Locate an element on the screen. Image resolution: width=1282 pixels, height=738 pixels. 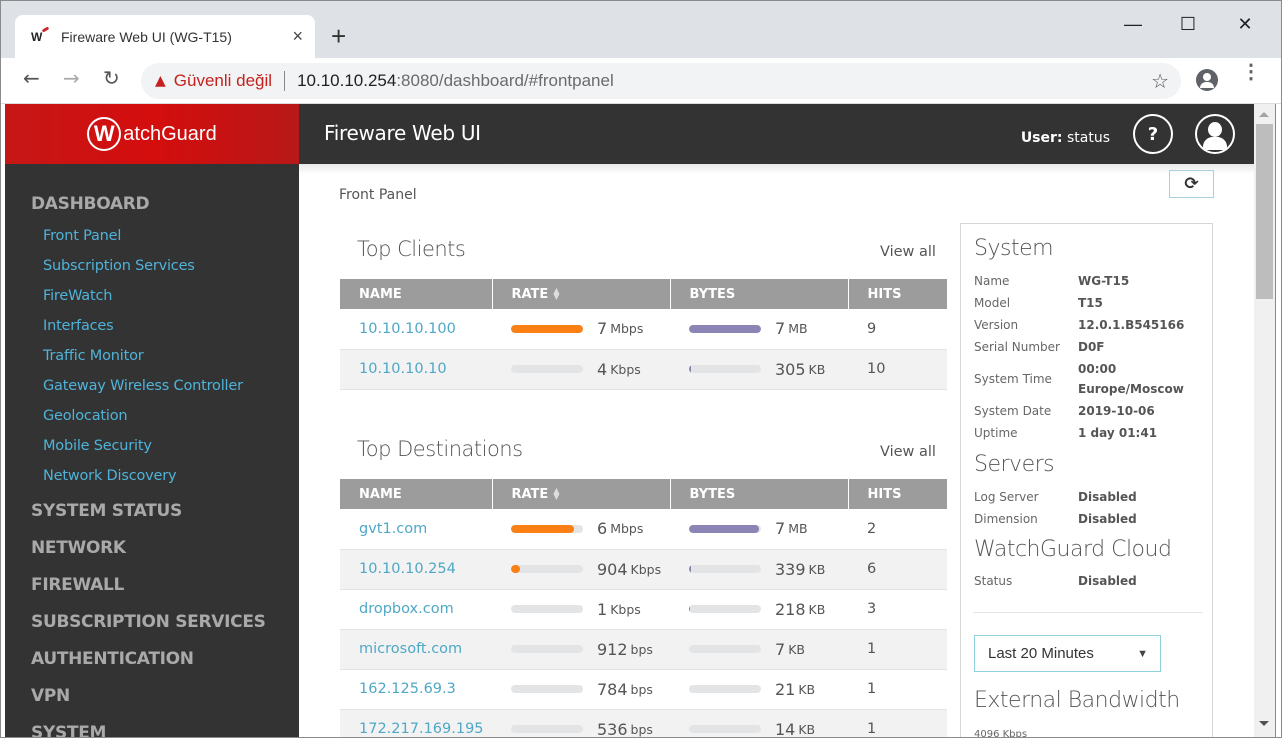
system-key: Uptime is located at coordinates (996, 433).